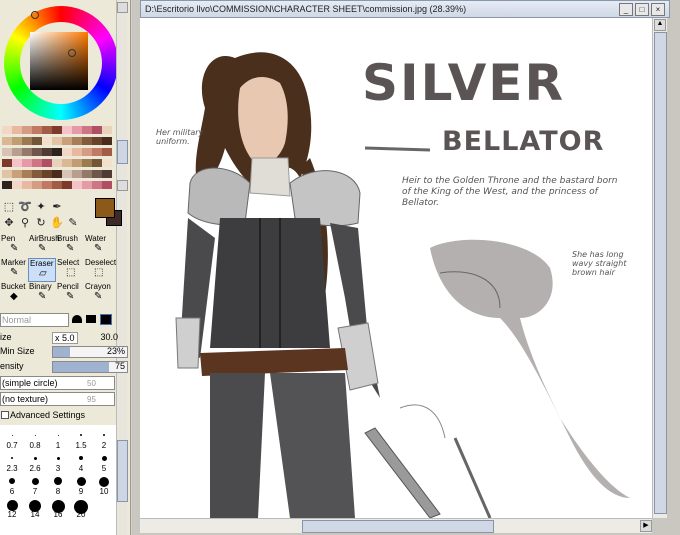 Image resolution: width=680 pixels, height=535 pixels. I want to click on canvas-vertical-thumb, so click(660, 273).